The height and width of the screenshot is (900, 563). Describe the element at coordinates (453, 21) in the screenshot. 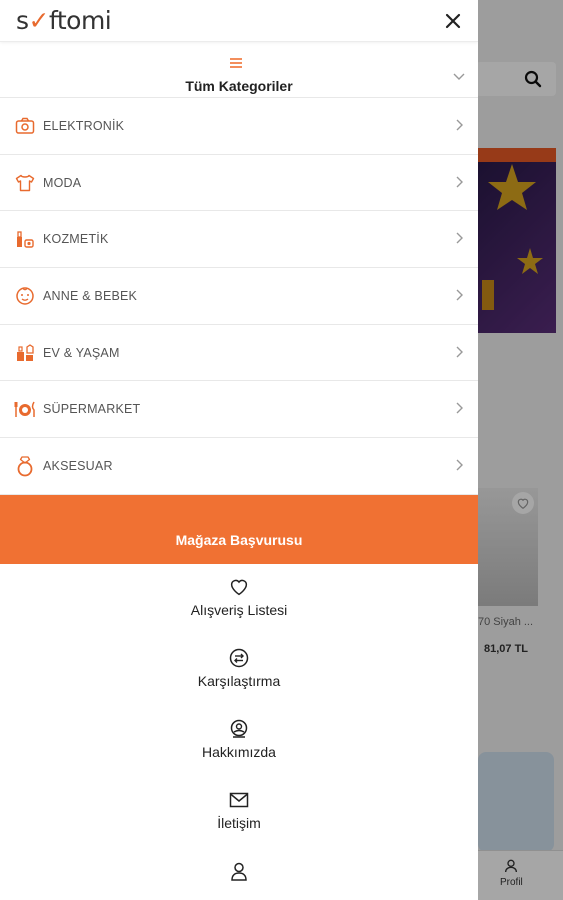

I see `close-icon` at that location.